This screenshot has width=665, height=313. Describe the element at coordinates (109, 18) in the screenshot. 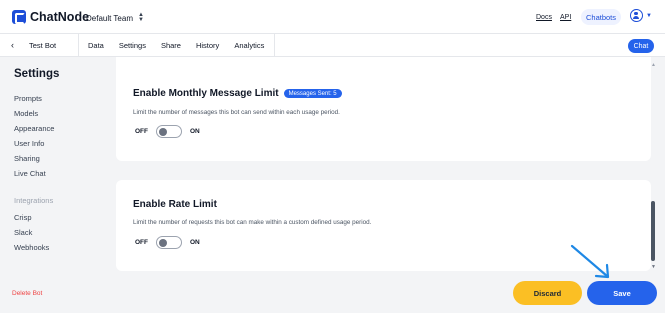

I see `team-name: Default Team` at that location.